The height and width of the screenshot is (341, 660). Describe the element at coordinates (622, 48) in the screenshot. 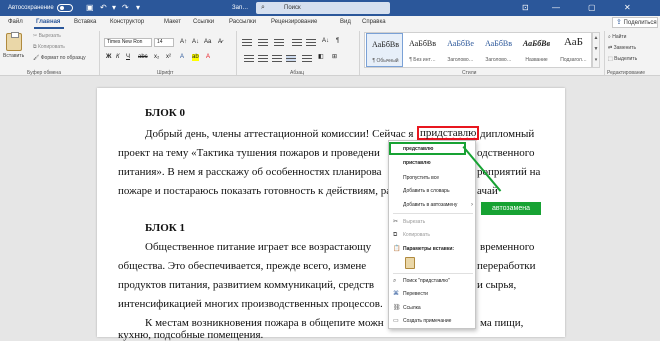

I see `replace-button: ⇄ Заменить` at that location.